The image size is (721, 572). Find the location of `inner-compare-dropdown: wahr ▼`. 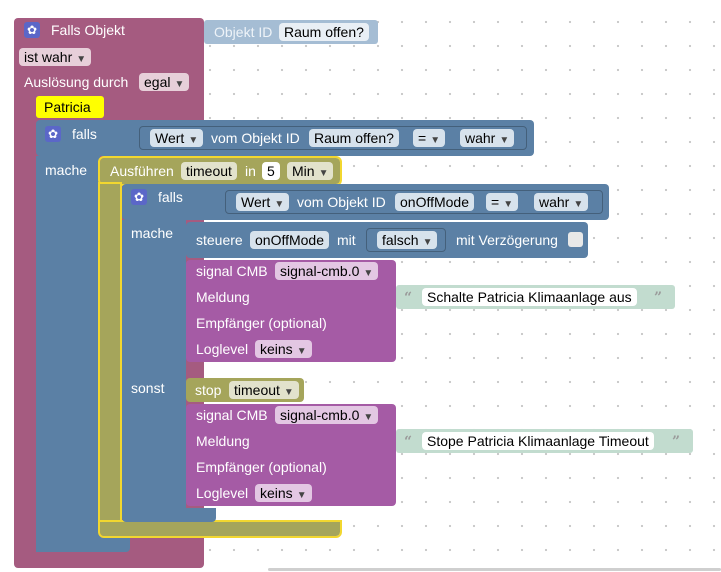

inner-compare-dropdown: wahr ▼ is located at coordinates (561, 202).